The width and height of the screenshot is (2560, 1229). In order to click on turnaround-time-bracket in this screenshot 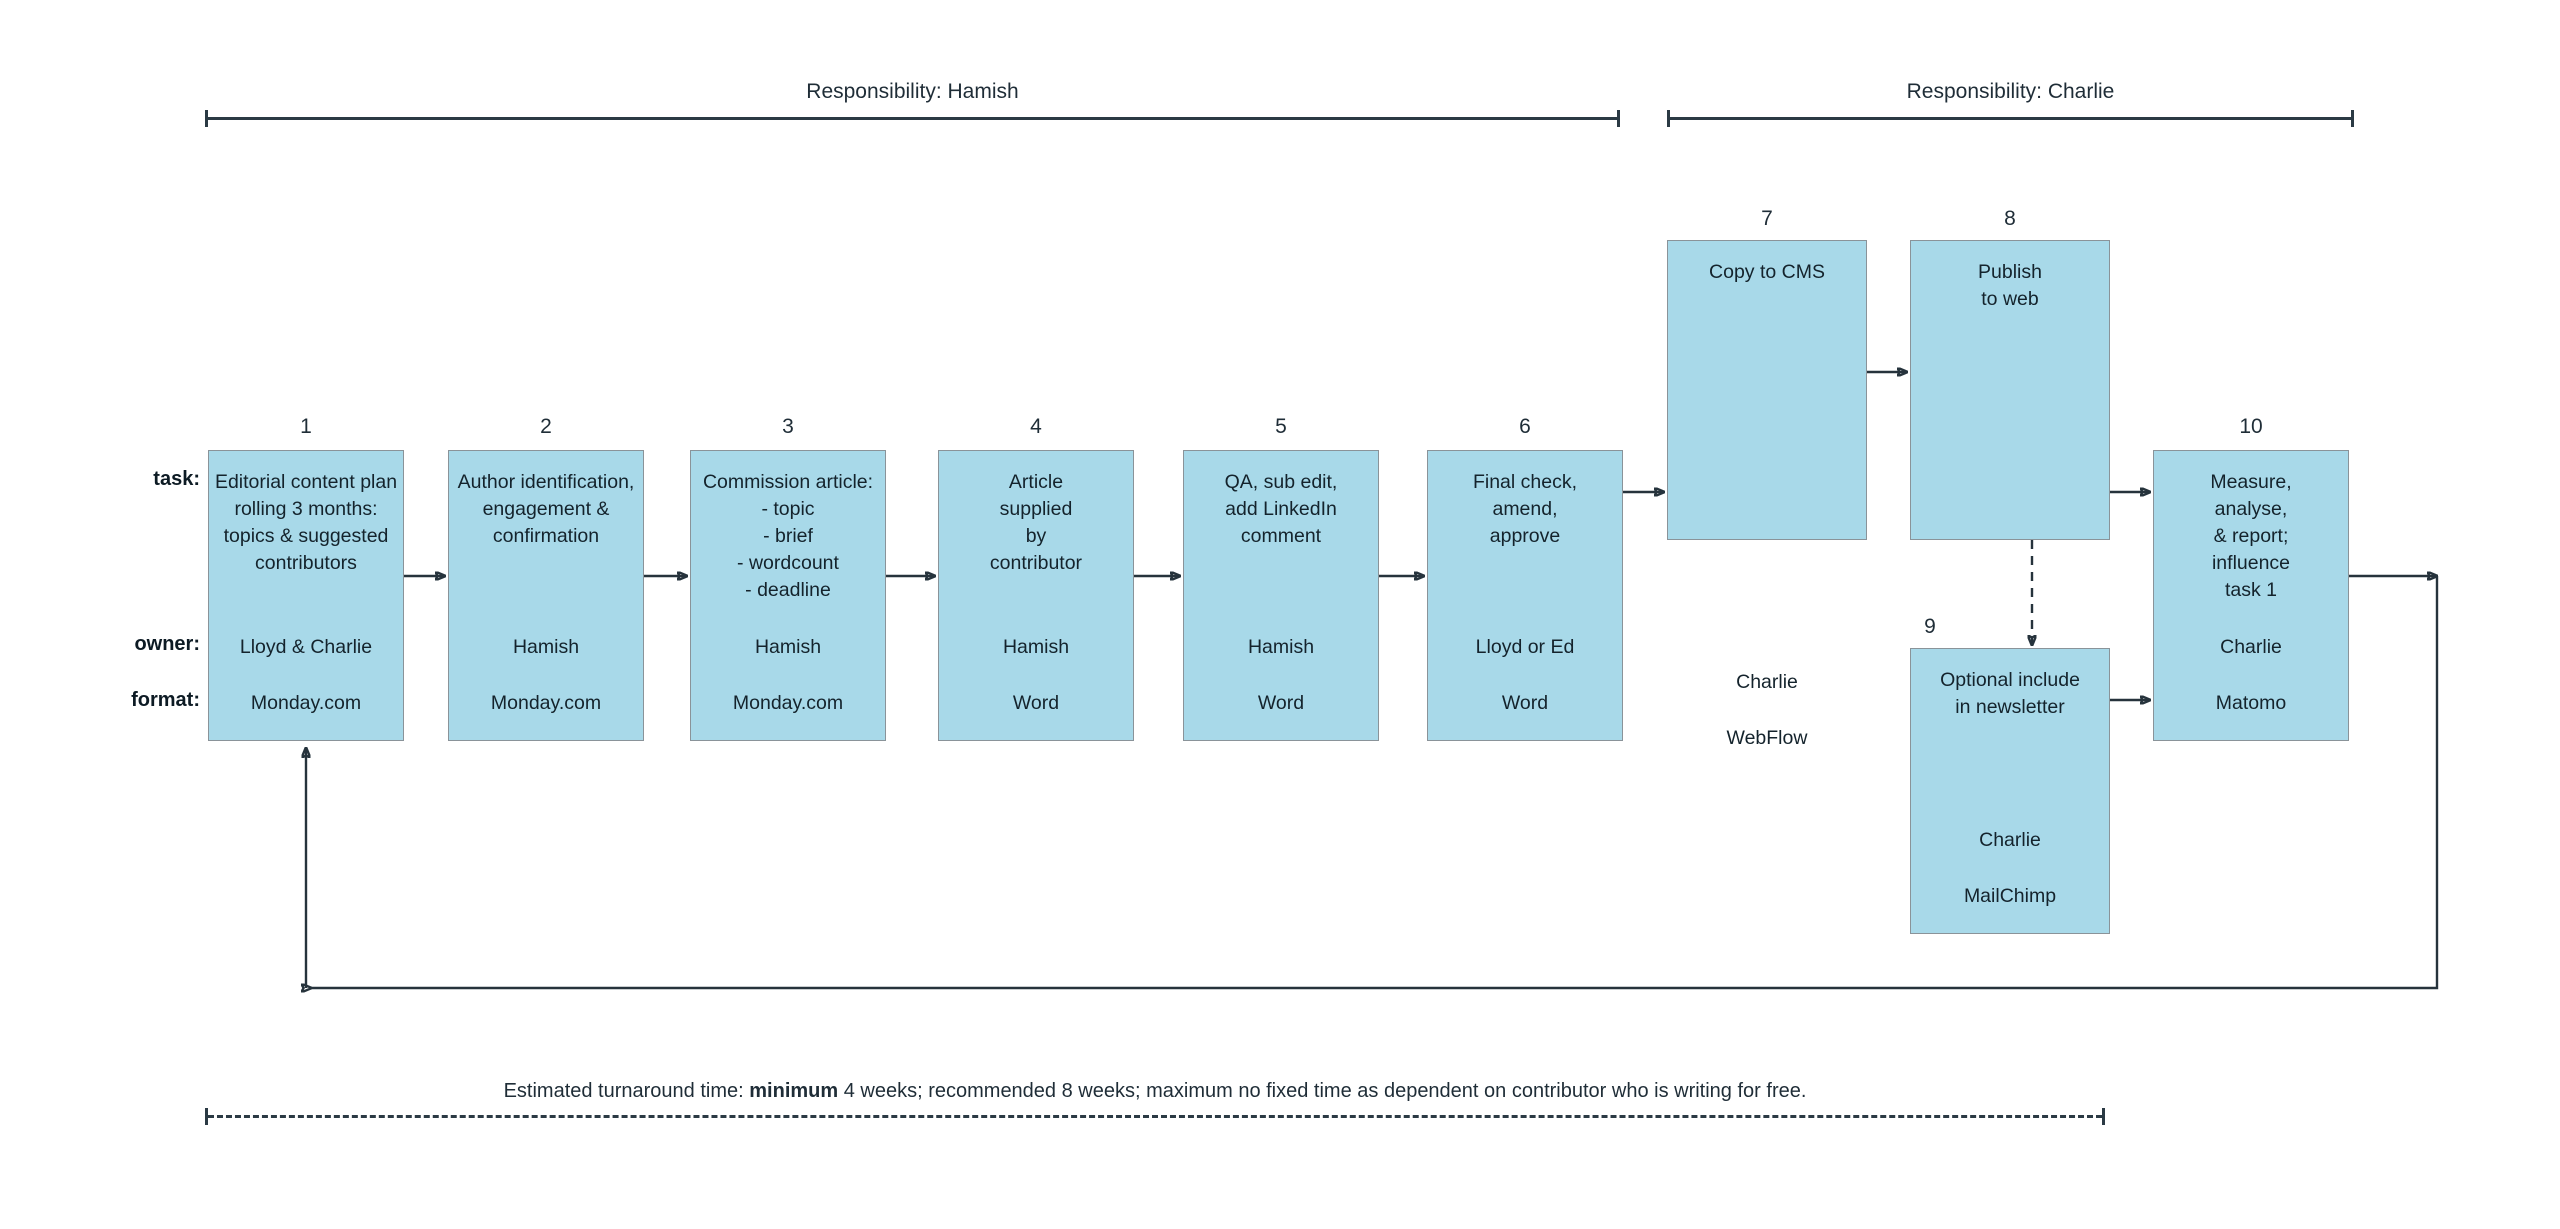, I will do `click(1155, 1116)`.